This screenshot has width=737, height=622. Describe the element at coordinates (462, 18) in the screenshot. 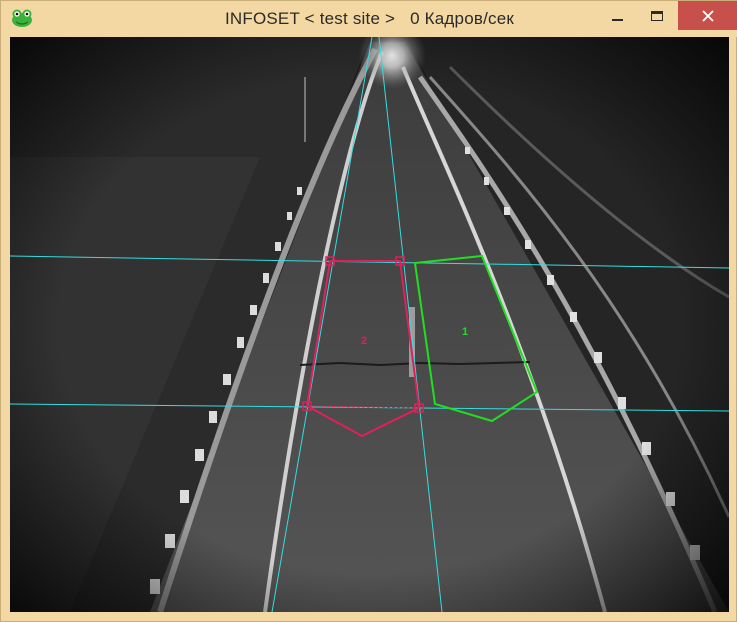

I see `title-fps: 0 Кадров/сек` at that location.